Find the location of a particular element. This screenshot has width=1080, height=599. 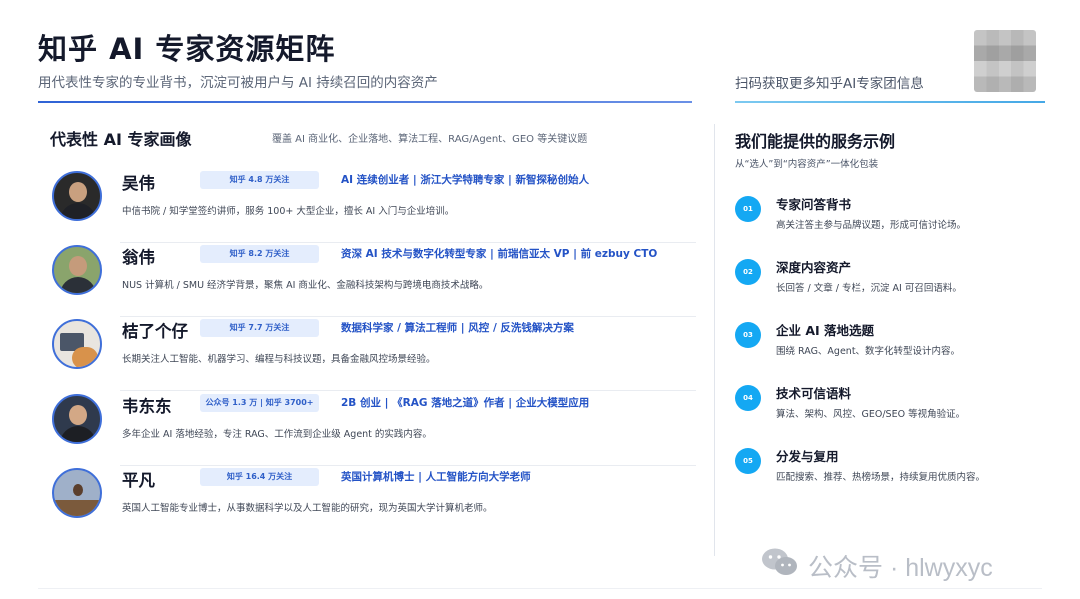

follower-badge: 知乎 7.7 万关注 is located at coordinates (259, 328).